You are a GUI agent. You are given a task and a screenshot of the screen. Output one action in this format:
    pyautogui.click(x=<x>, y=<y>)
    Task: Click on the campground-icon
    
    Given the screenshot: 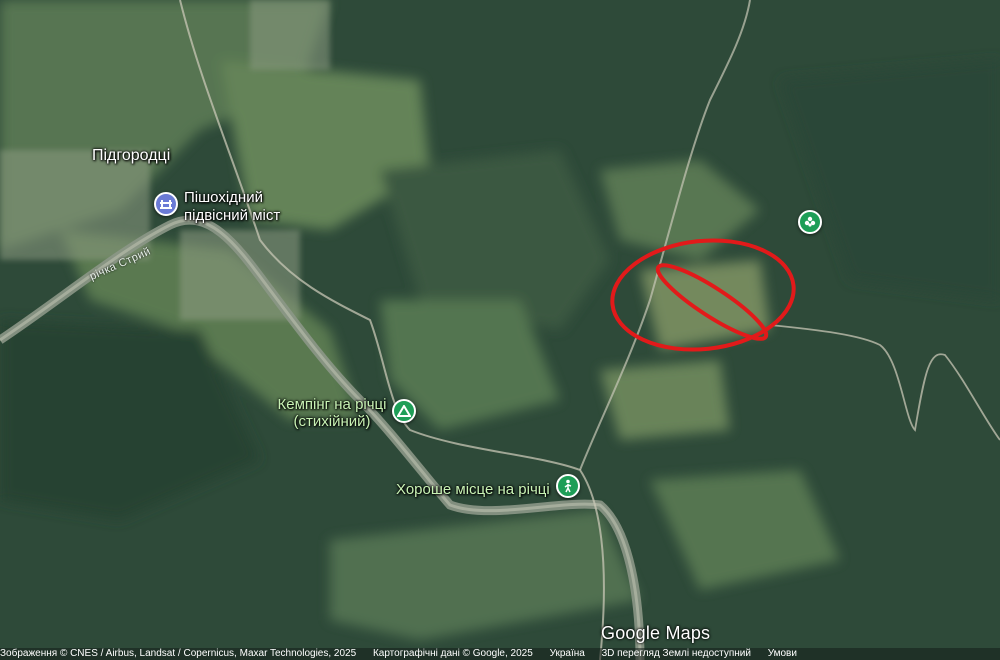 What is the action you would take?
    pyautogui.click(x=404, y=411)
    